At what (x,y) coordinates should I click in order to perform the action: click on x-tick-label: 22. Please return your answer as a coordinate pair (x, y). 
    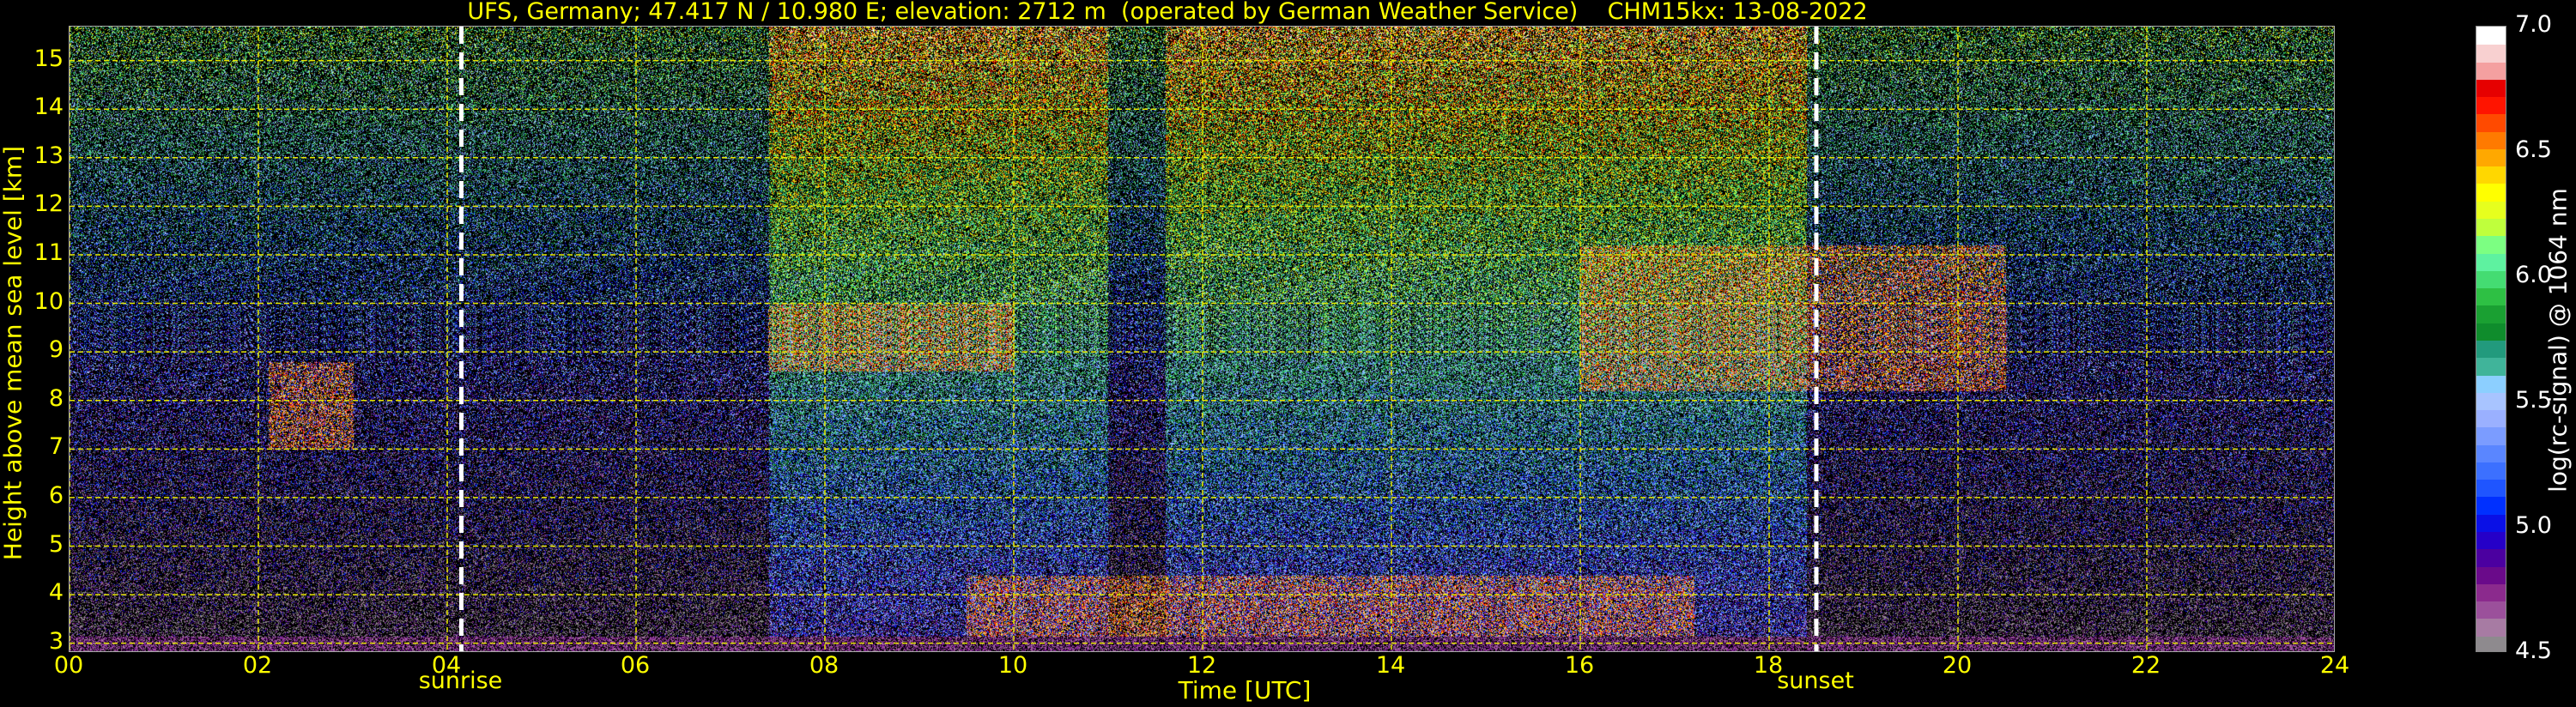
    Looking at the image, I should click on (2146, 666).